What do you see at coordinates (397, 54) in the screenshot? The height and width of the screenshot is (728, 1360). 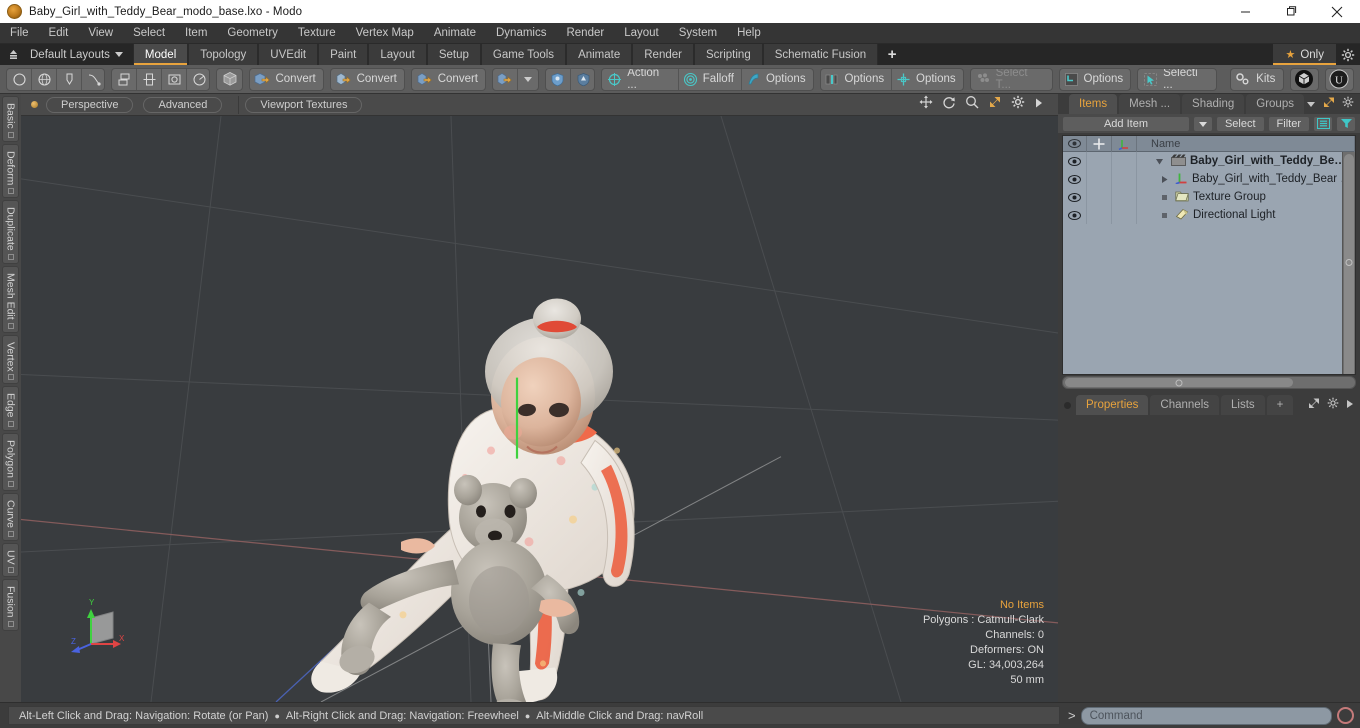 I see `tab-layout: Layout` at bounding box center [397, 54].